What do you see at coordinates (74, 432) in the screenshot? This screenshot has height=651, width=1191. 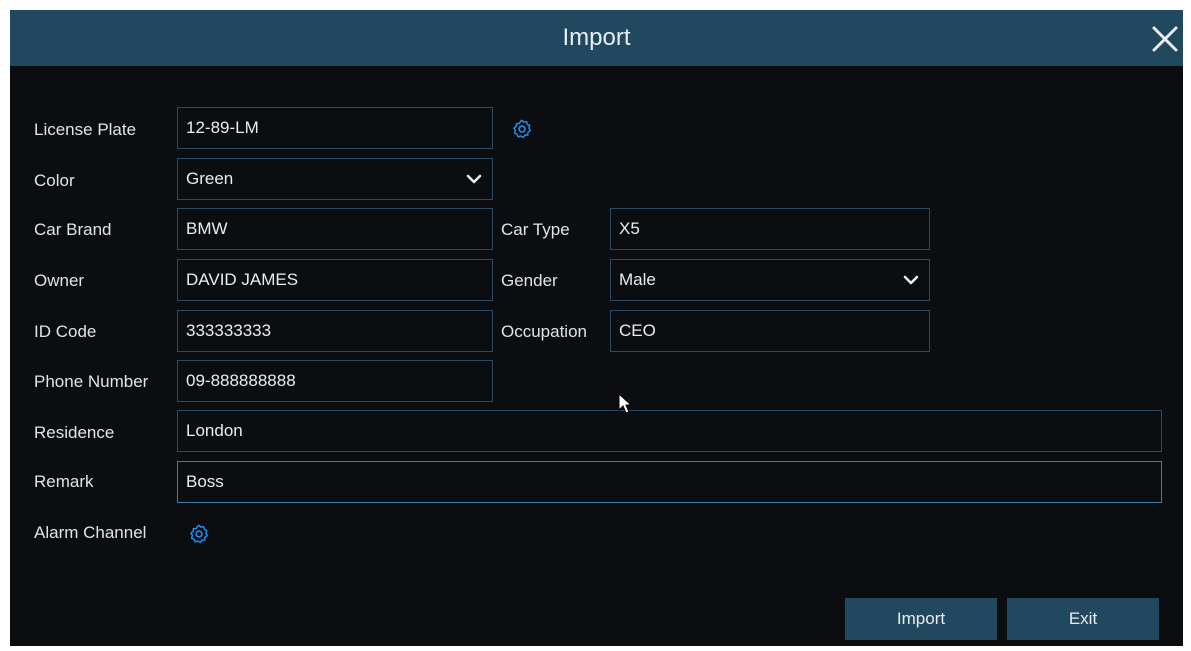 I see `residence-label: Residence` at bounding box center [74, 432].